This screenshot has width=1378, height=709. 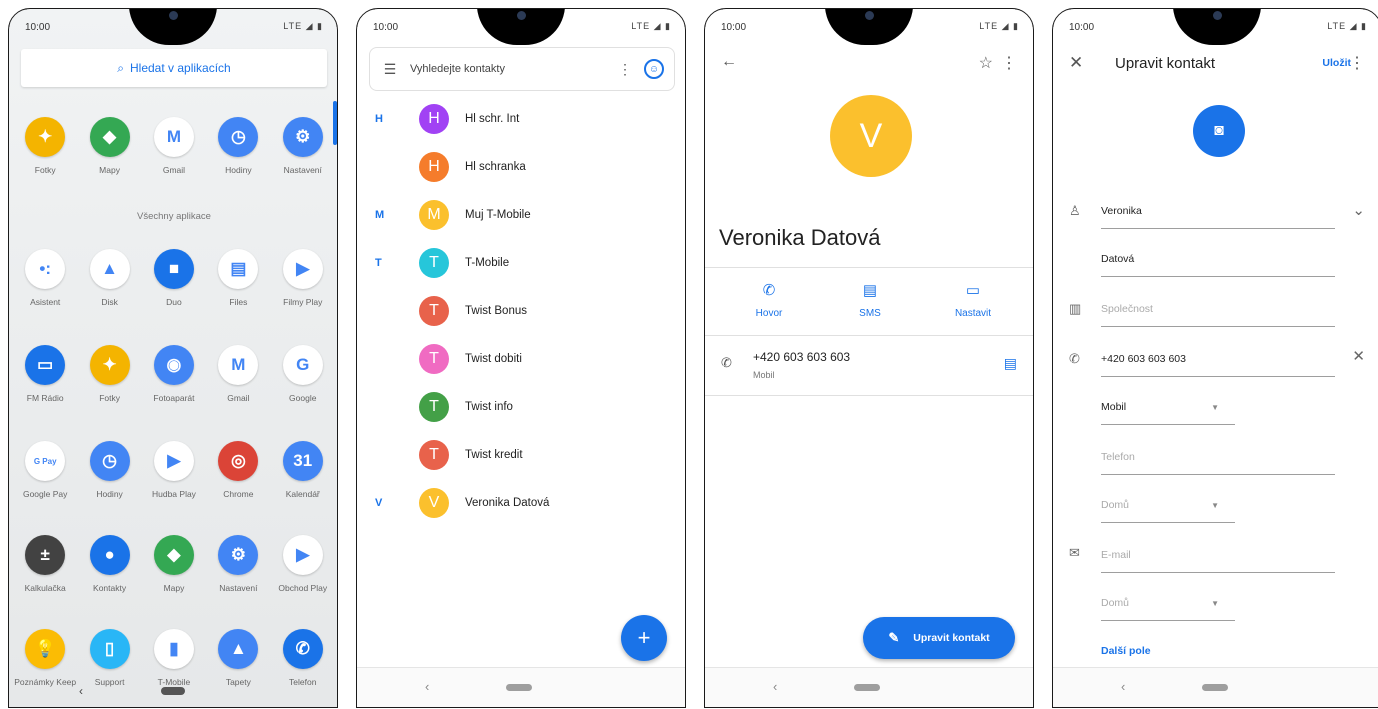 What do you see at coordinates (303, 278) in the screenshot?
I see `app-filmy-play: ▶ Filmy Play` at bounding box center [303, 278].